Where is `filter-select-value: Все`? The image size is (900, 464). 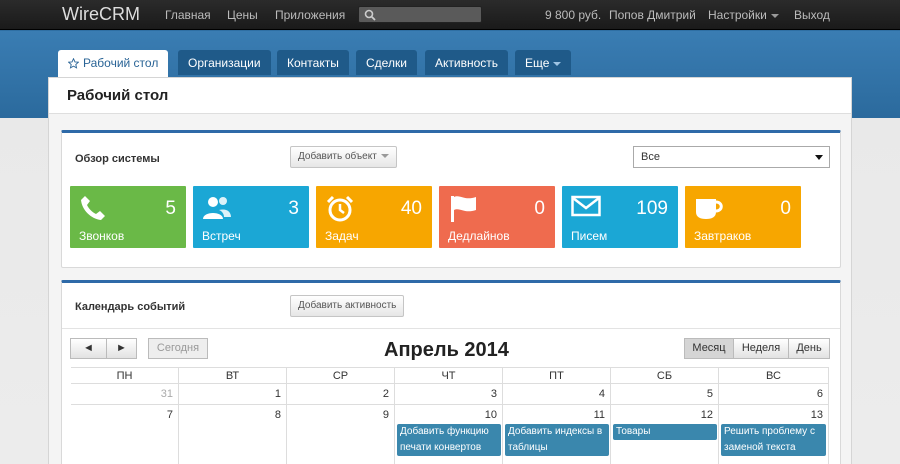
filter-select-value: Все is located at coordinates (650, 157).